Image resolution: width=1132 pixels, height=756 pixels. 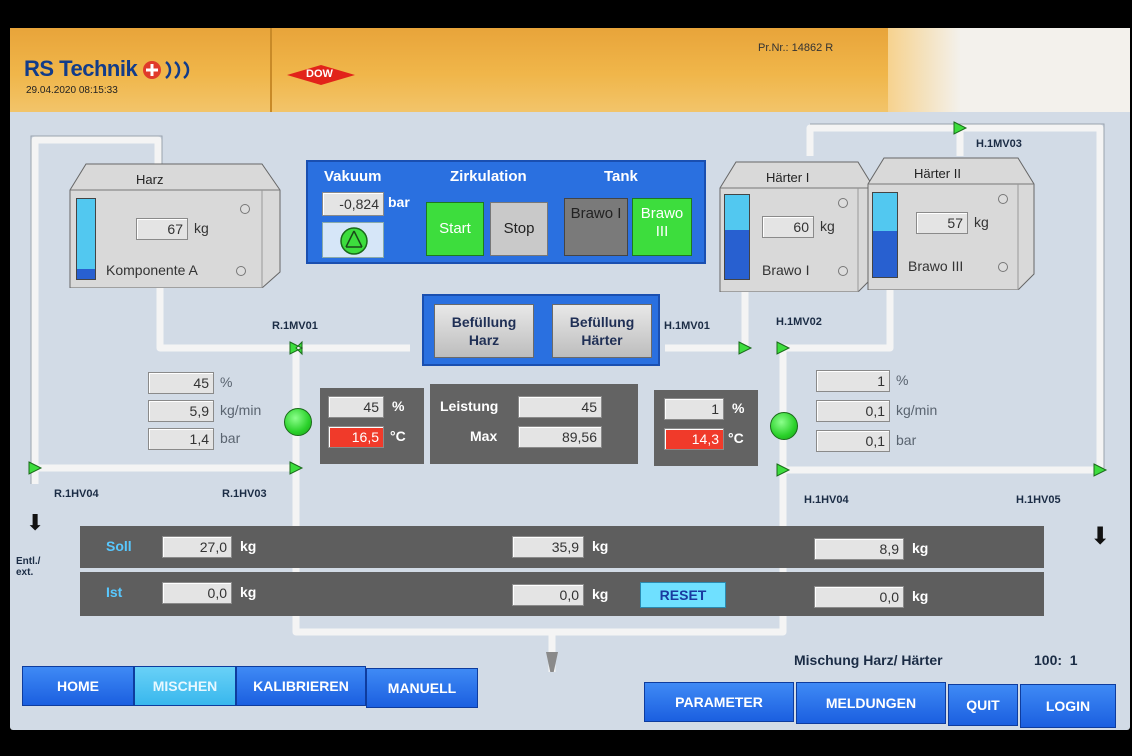 What do you see at coordinates (796, 48) in the screenshot?
I see `project-number: Pr.Nr.: 14862 R` at bounding box center [796, 48].